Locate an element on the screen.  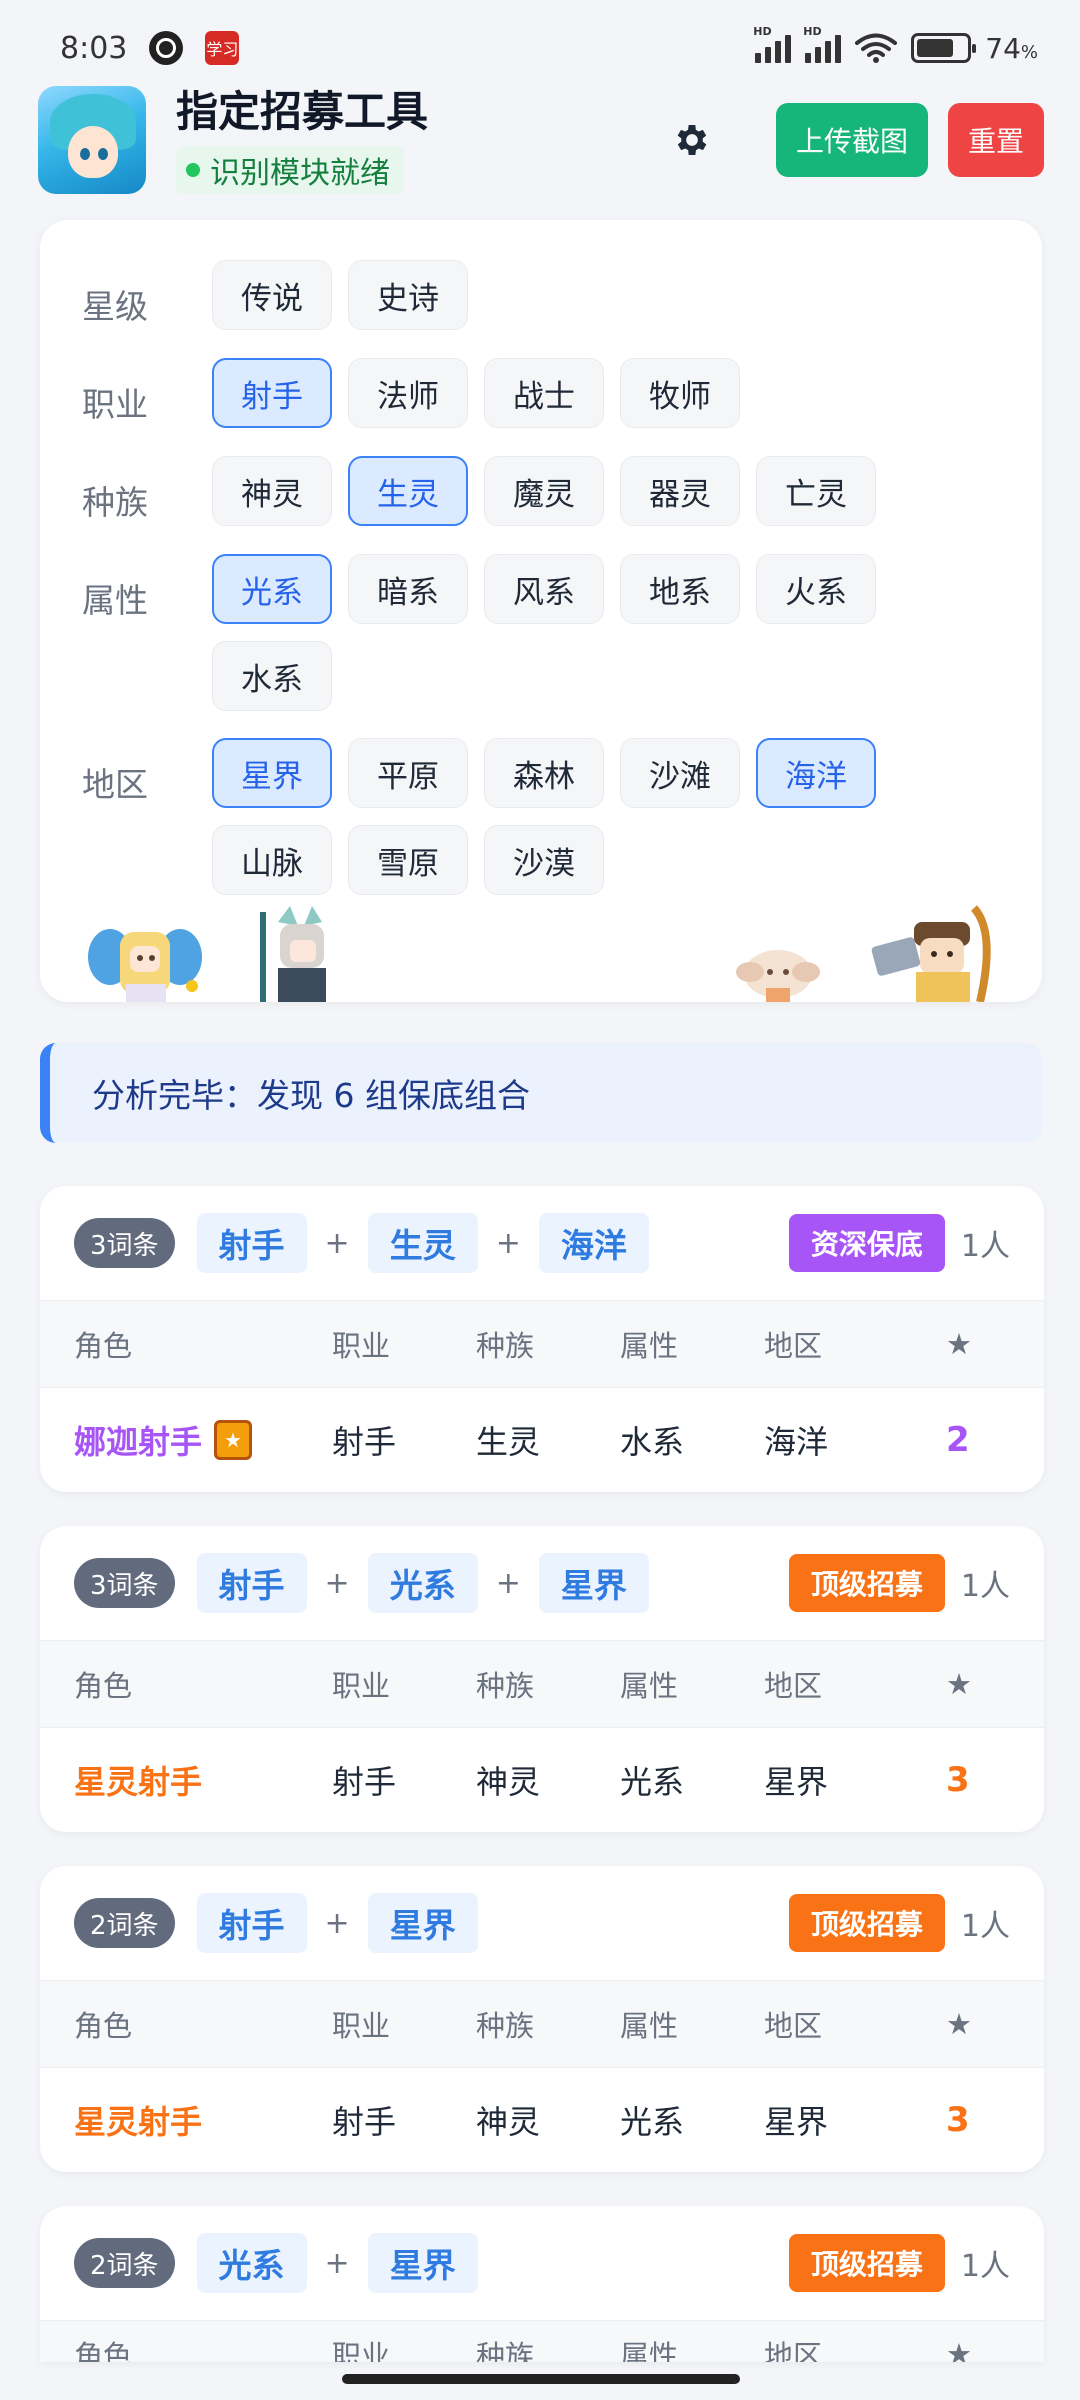
filter-chip-region-0: 星界 is located at coordinates (272, 773).